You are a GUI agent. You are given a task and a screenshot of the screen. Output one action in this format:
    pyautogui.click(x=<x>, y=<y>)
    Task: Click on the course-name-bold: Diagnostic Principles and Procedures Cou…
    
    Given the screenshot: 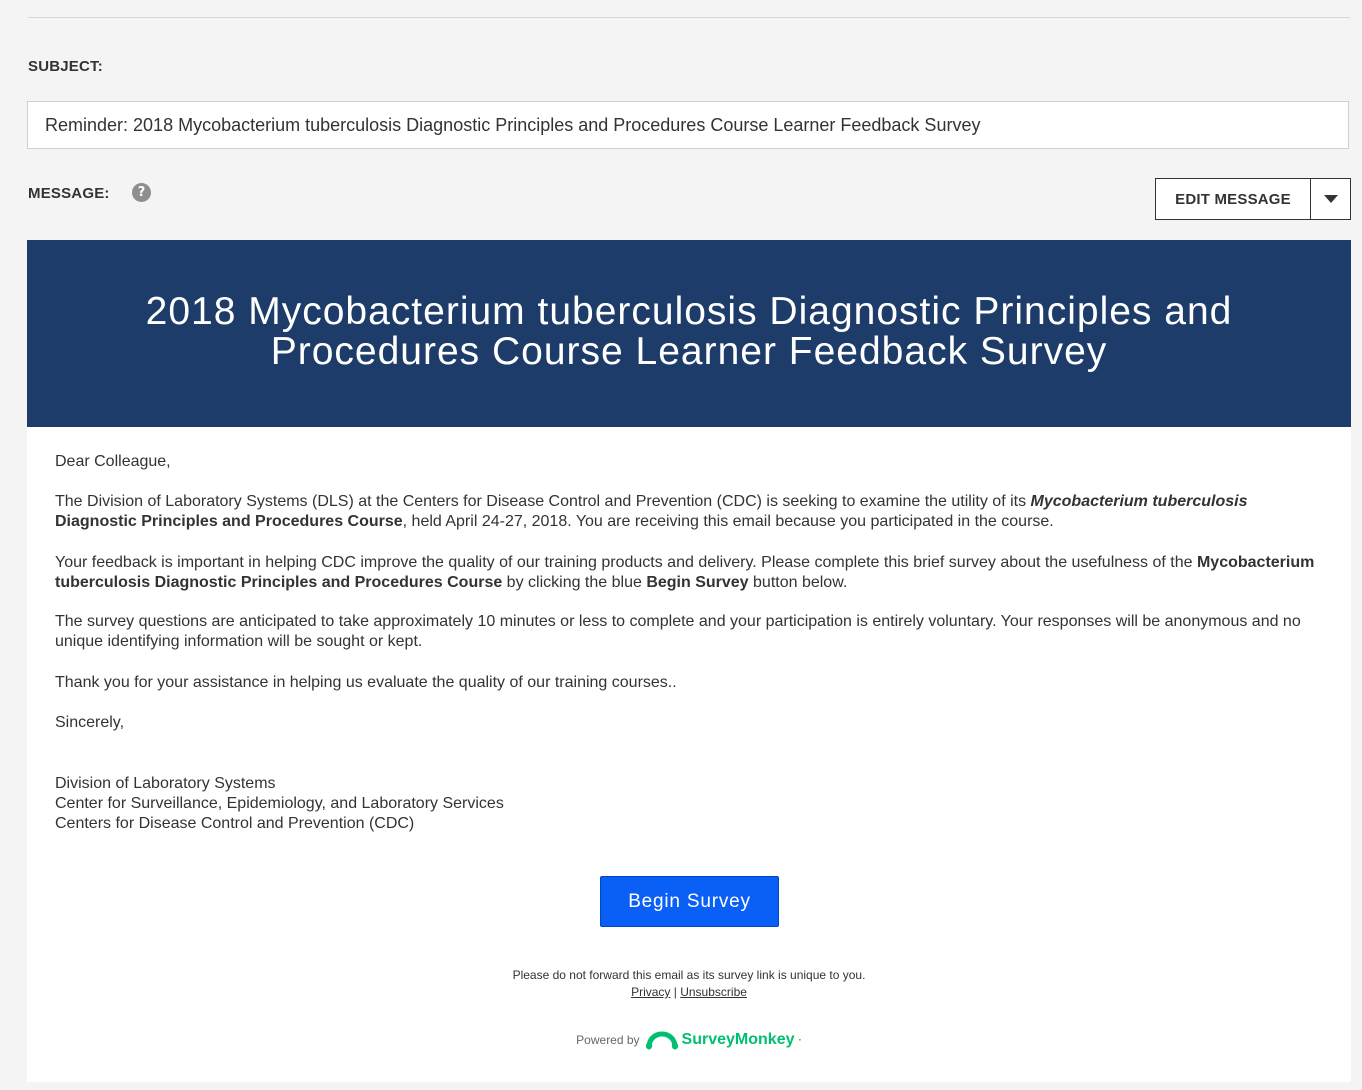 What is the action you would take?
    pyautogui.click(x=229, y=521)
    